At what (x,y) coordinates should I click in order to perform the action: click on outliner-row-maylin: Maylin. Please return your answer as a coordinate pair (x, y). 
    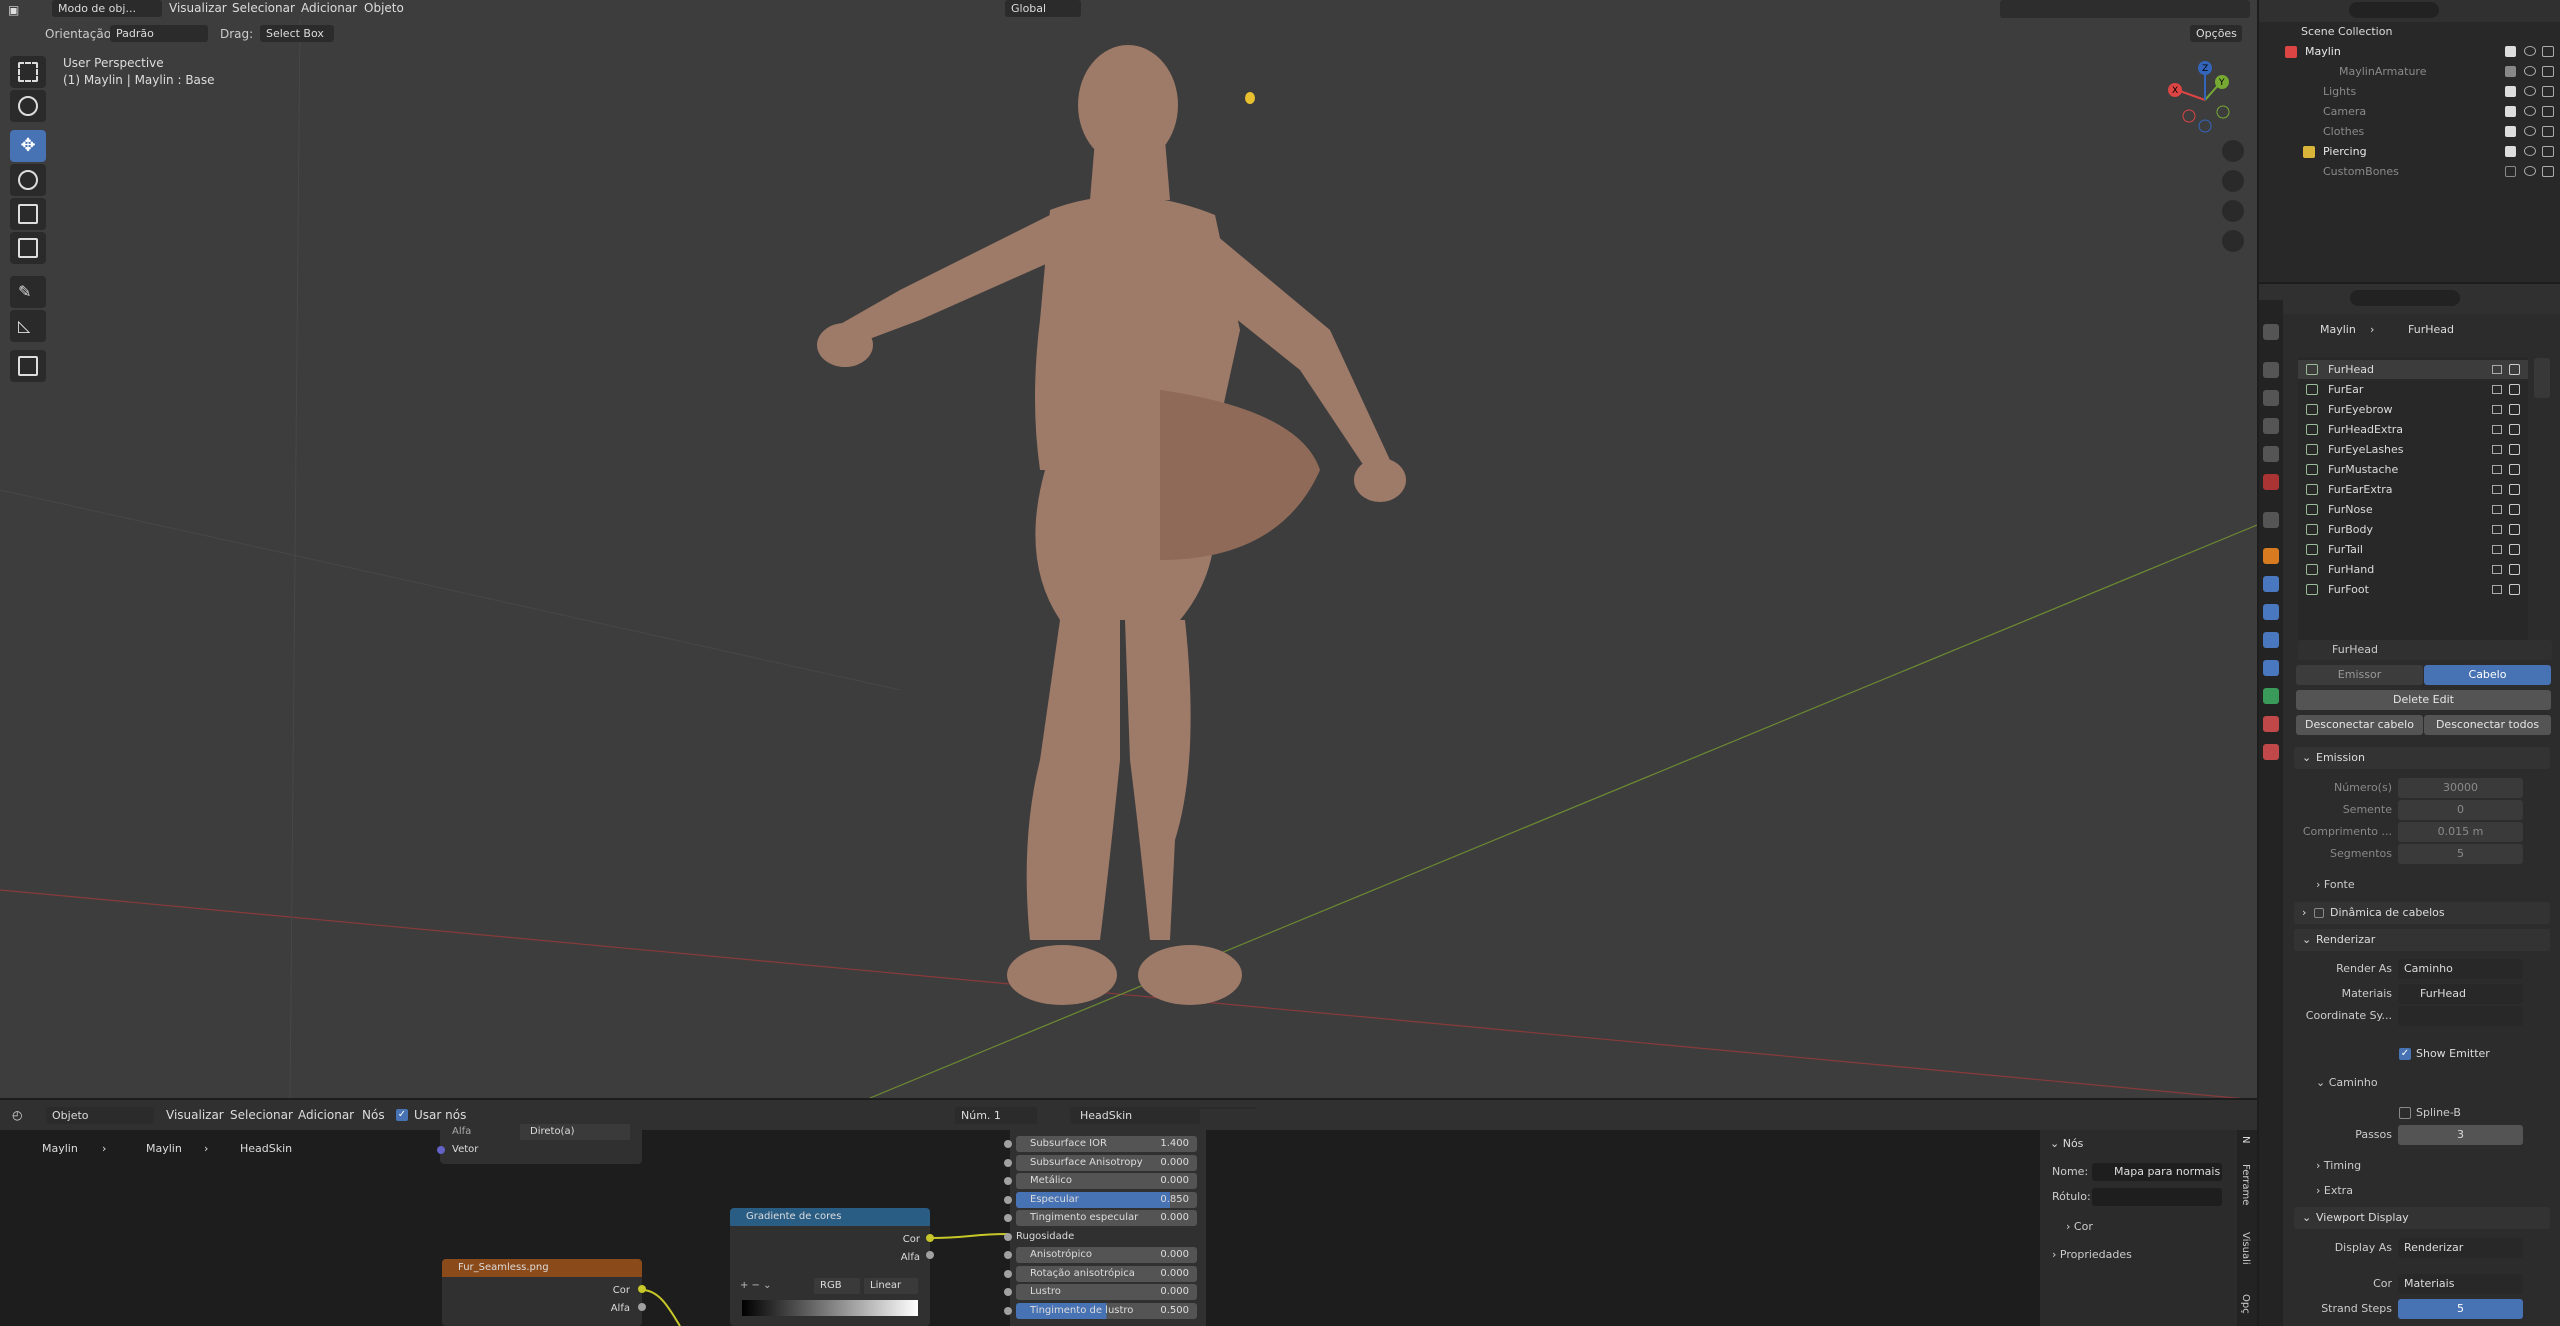
    Looking at the image, I should click on (2409, 52).